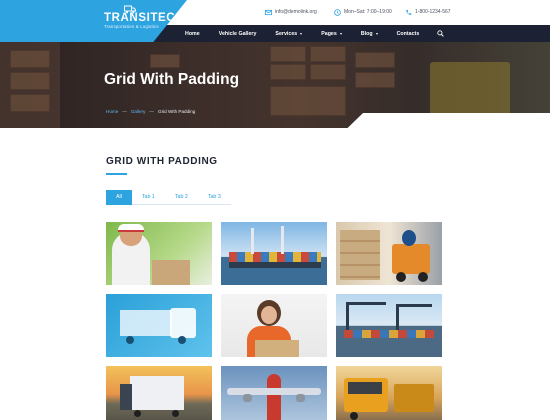 This screenshot has height=420, width=550. Describe the element at coordinates (162, 161) in the screenshot. I see `section-title: GRID WITH PADDING` at that location.